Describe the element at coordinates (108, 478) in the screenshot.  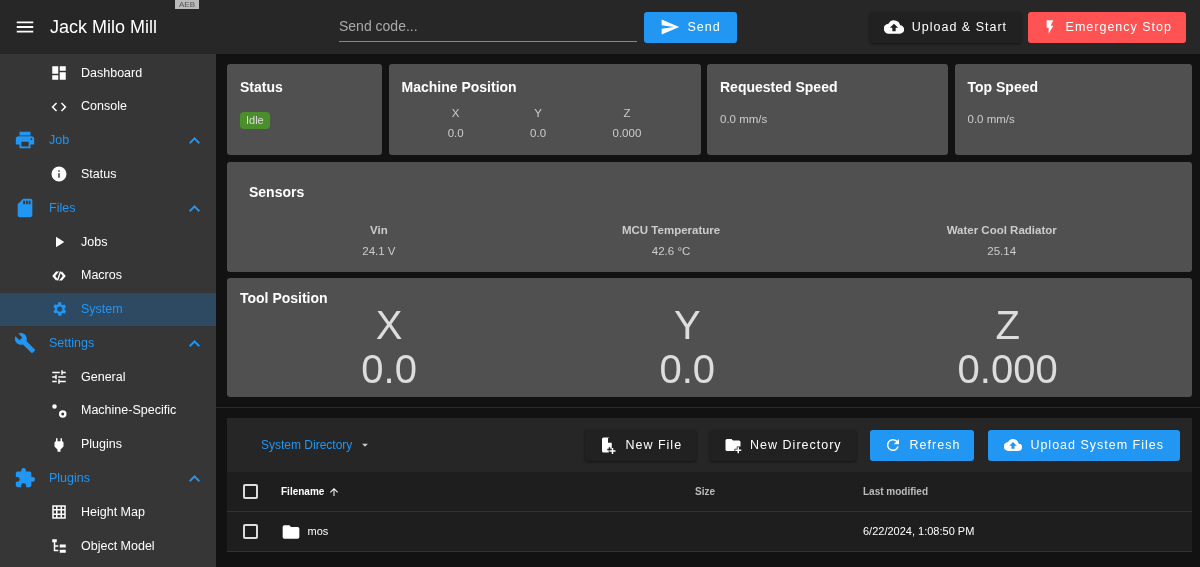
I see `sidebar-group: Plugins` at that location.